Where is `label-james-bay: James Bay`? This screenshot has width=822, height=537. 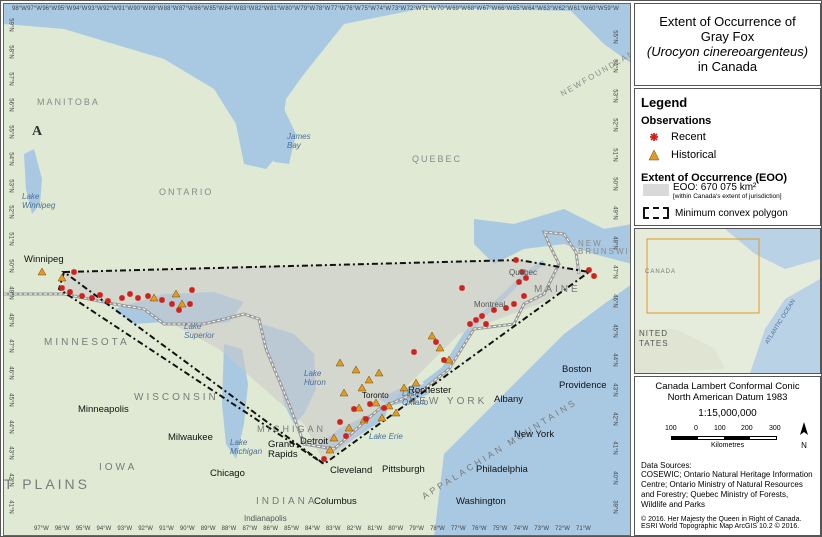
label-james-bay: James Bay is located at coordinates (299, 141).